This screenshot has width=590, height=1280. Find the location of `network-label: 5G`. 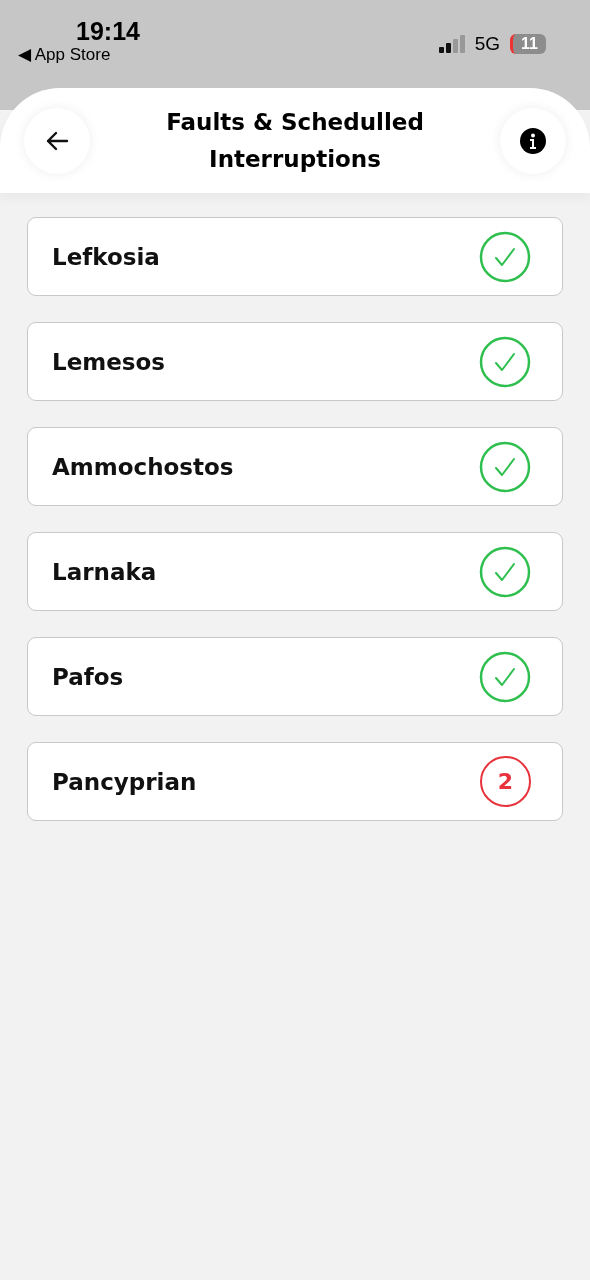

network-label: 5G is located at coordinates (487, 44).